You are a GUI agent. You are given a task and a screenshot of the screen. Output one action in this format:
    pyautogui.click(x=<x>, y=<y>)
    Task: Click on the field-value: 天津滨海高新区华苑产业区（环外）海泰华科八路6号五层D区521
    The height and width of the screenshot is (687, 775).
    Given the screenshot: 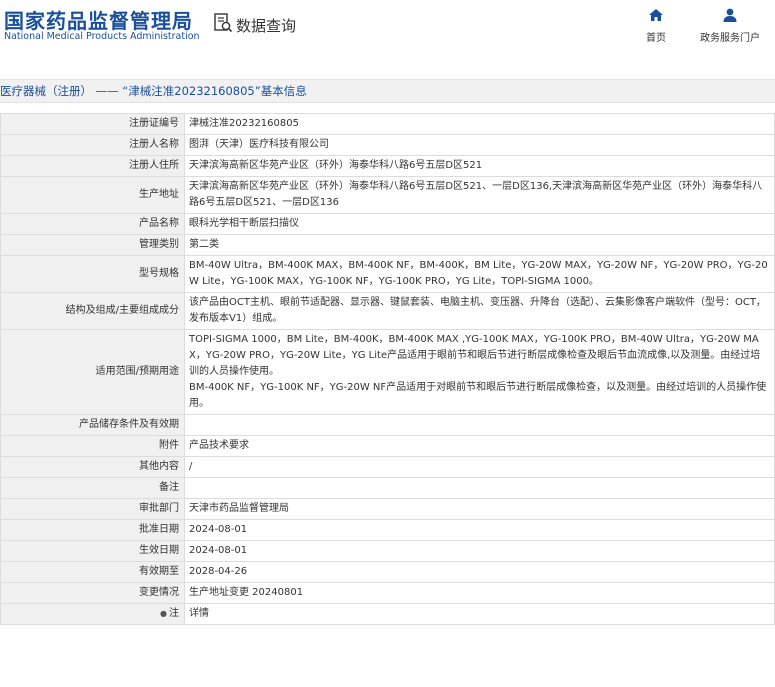 What is the action you would take?
    pyautogui.click(x=479, y=166)
    